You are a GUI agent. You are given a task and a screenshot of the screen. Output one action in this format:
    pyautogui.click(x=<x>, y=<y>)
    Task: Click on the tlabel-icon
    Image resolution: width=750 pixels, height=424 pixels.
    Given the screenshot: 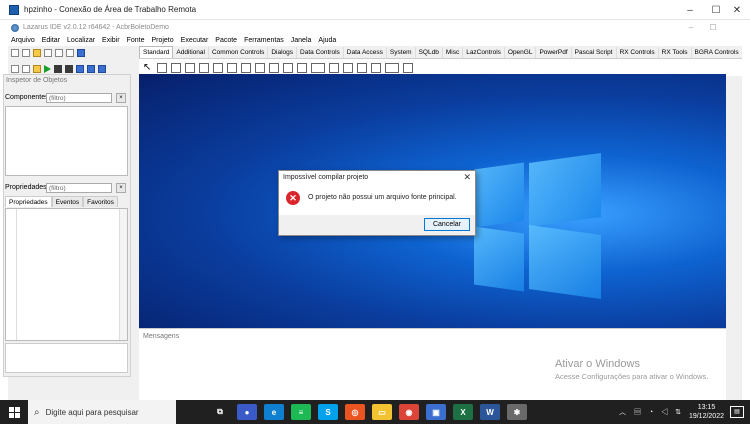 What is the action you would take?
    pyautogui.click(x=204, y=67)
    